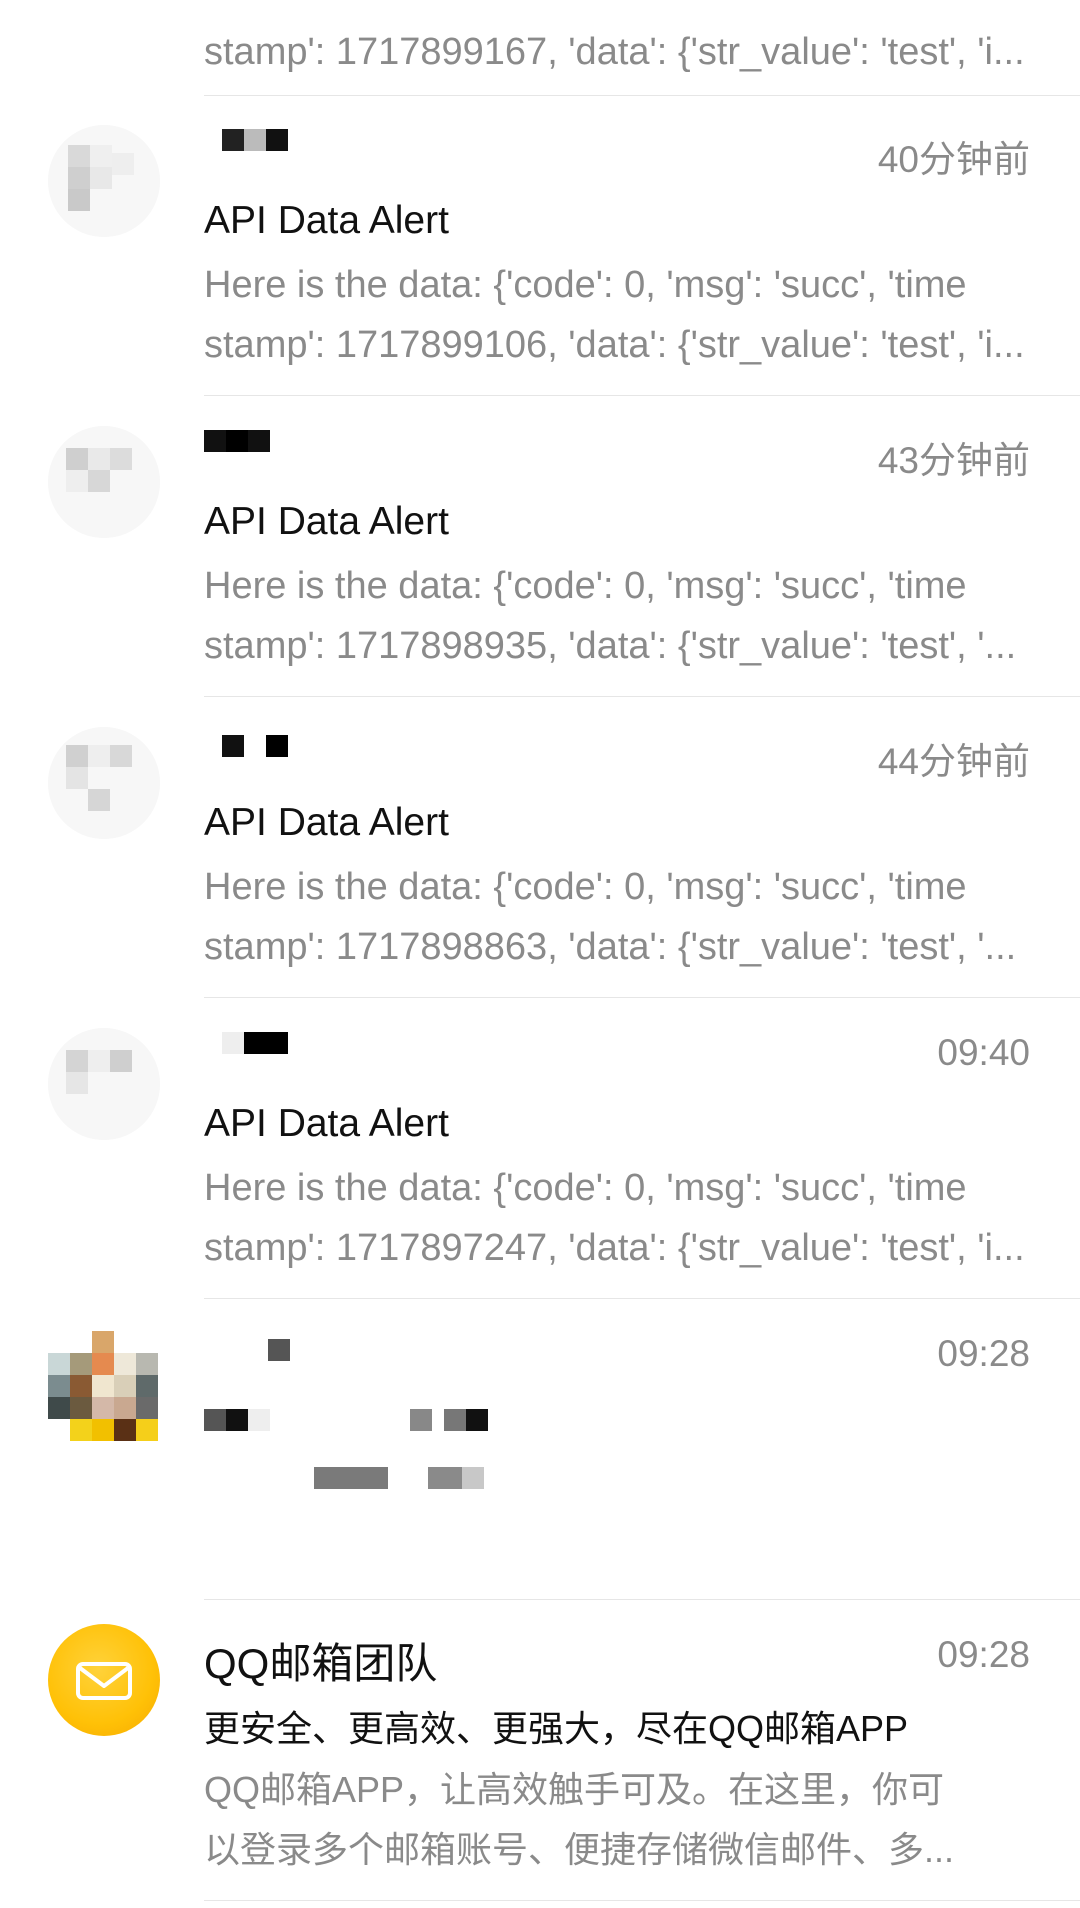 The width and height of the screenshot is (1080, 1908). What do you see at coordinates (953, 460) in the screenshot?
I see `email-time: 43分钟前` at bounding box center [953, 460].